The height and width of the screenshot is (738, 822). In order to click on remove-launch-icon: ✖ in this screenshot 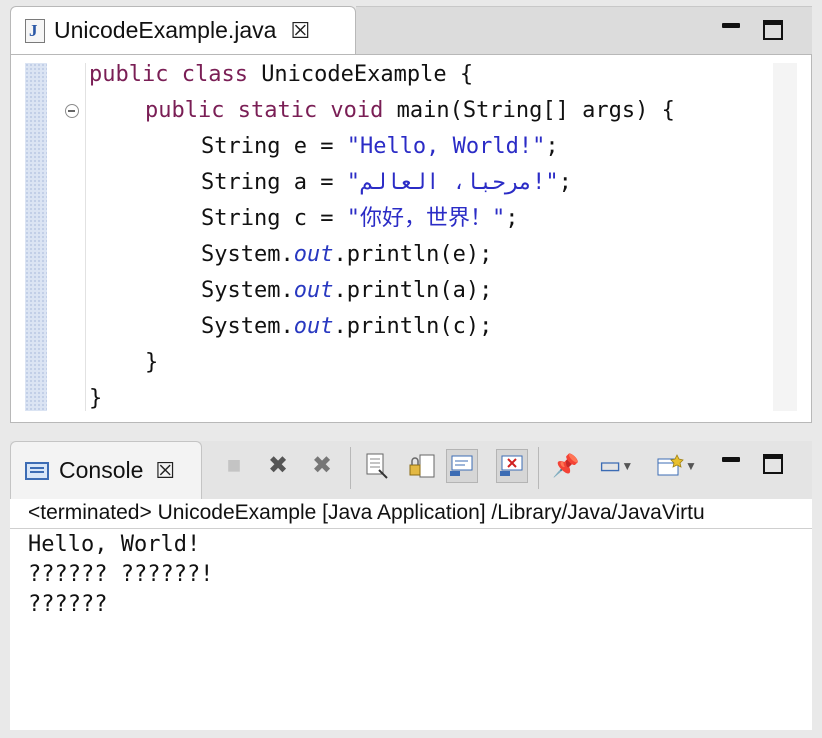, I will do `click(278, 466)`.